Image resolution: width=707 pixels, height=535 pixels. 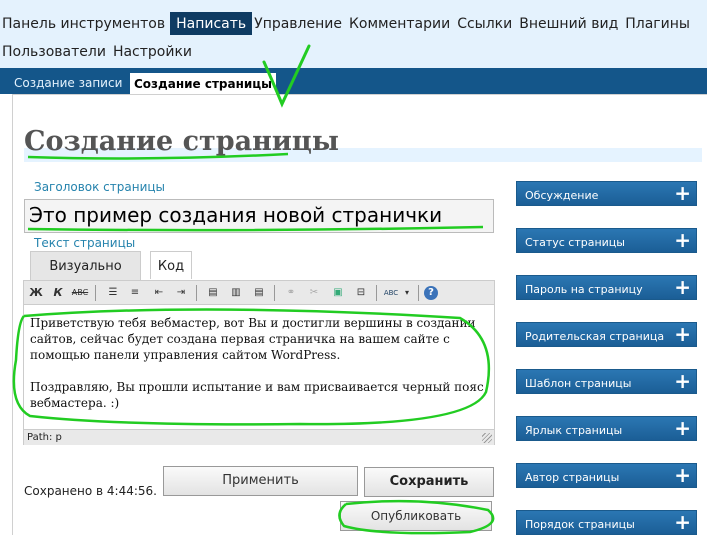 I want to click on more-tag-icon: ⊟, so click(x=361, y=293).